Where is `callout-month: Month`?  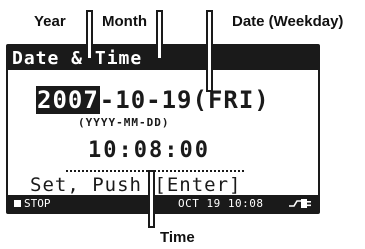 callout-month: Month is located at coordinates (124, 21).